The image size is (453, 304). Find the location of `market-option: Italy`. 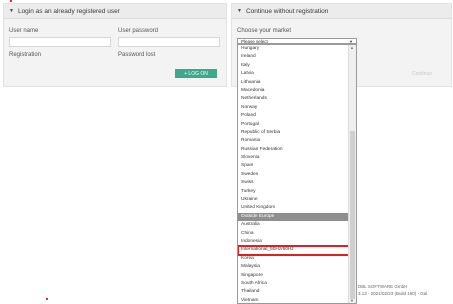

market-option: Italy is located at coordinates (294, 66).